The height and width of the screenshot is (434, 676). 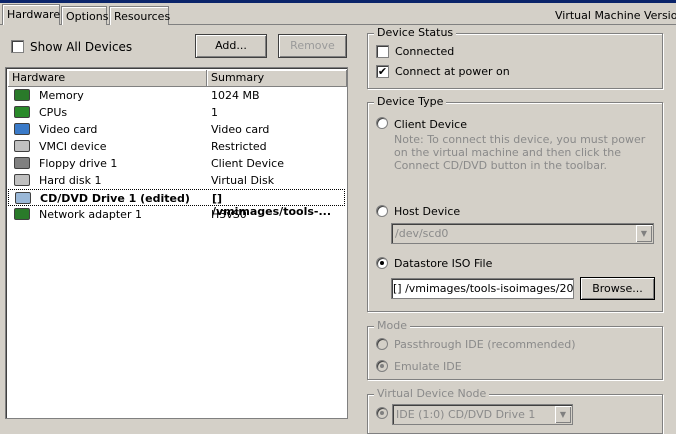 I want to click on connect-at-power-on-label: Connect at power on, so click(x=452, y=71).